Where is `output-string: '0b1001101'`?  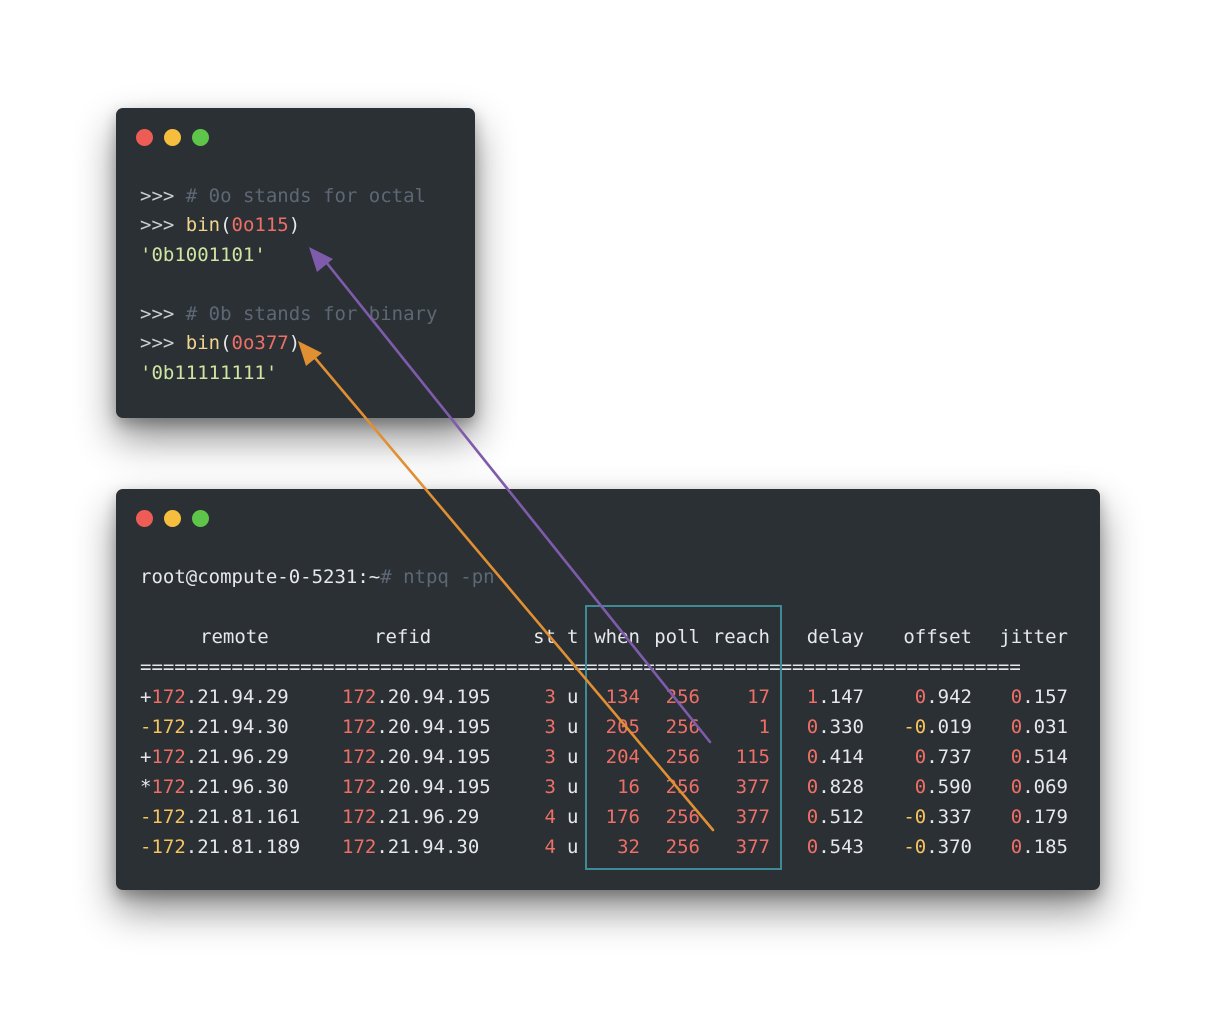
output-string: '0b1001101' is located at coordinates (203, 255).